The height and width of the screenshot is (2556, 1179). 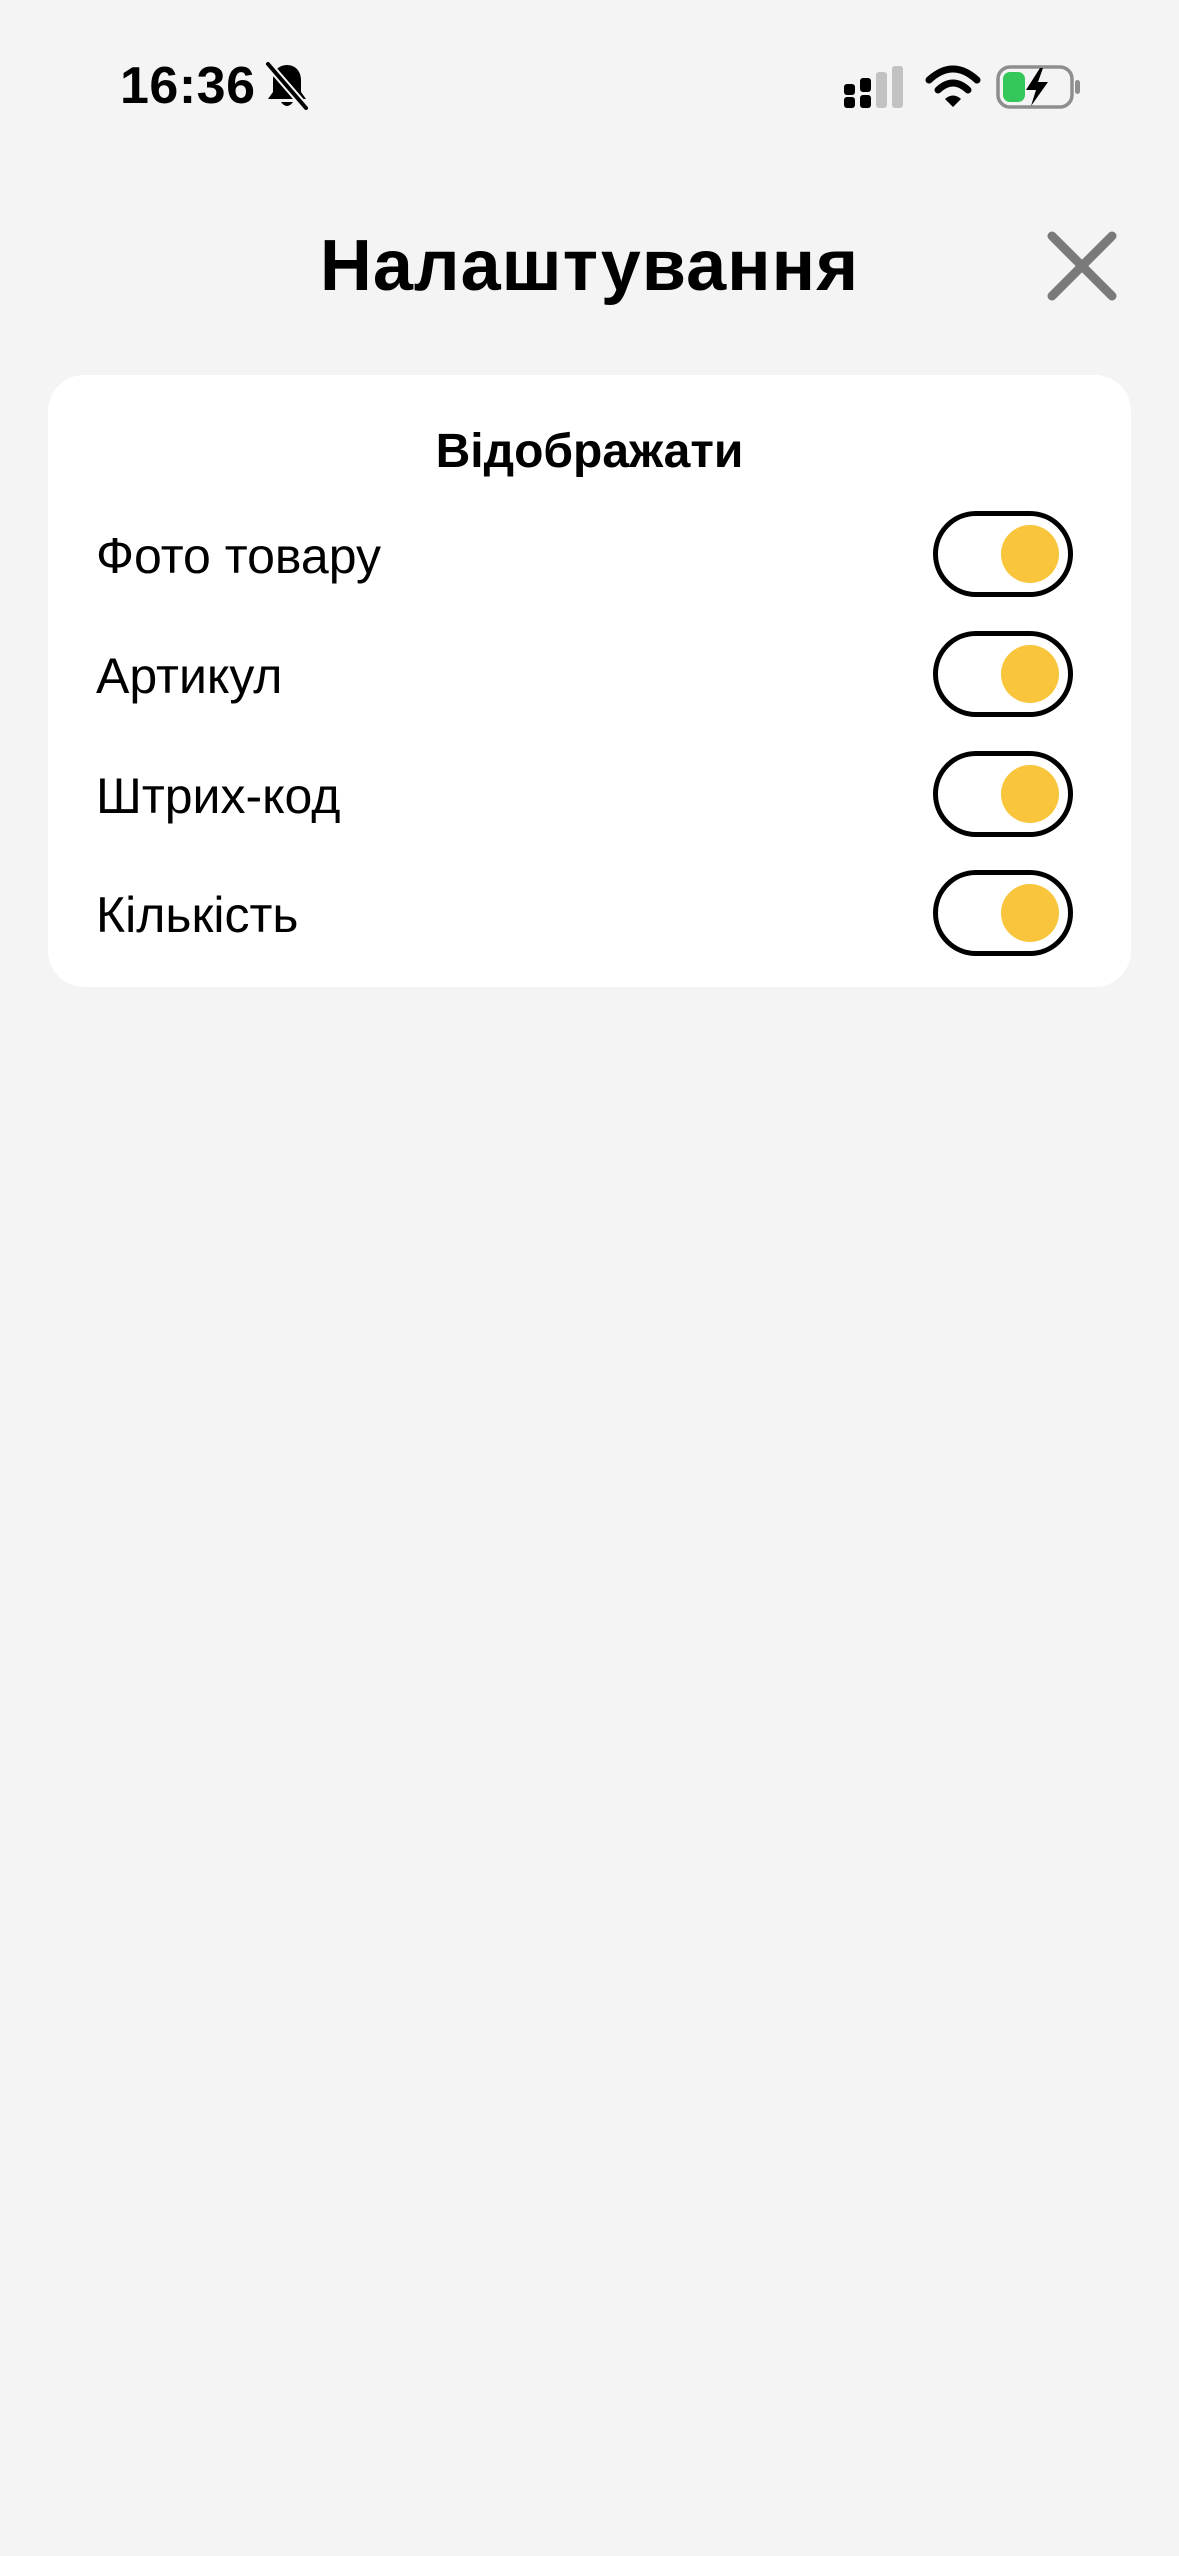 I want to click on toggle-product-photo, so click(x=1003, y=554).